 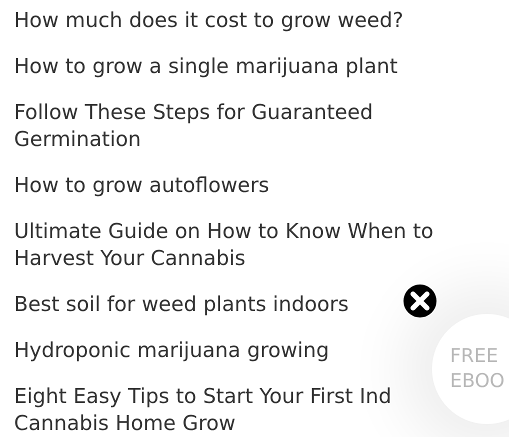 What do you see at coordinates (194, 126) in the screenshot?
I see `article-link: Follow These Steps for Guaranteed Germination` at bounding box center [194, 126].